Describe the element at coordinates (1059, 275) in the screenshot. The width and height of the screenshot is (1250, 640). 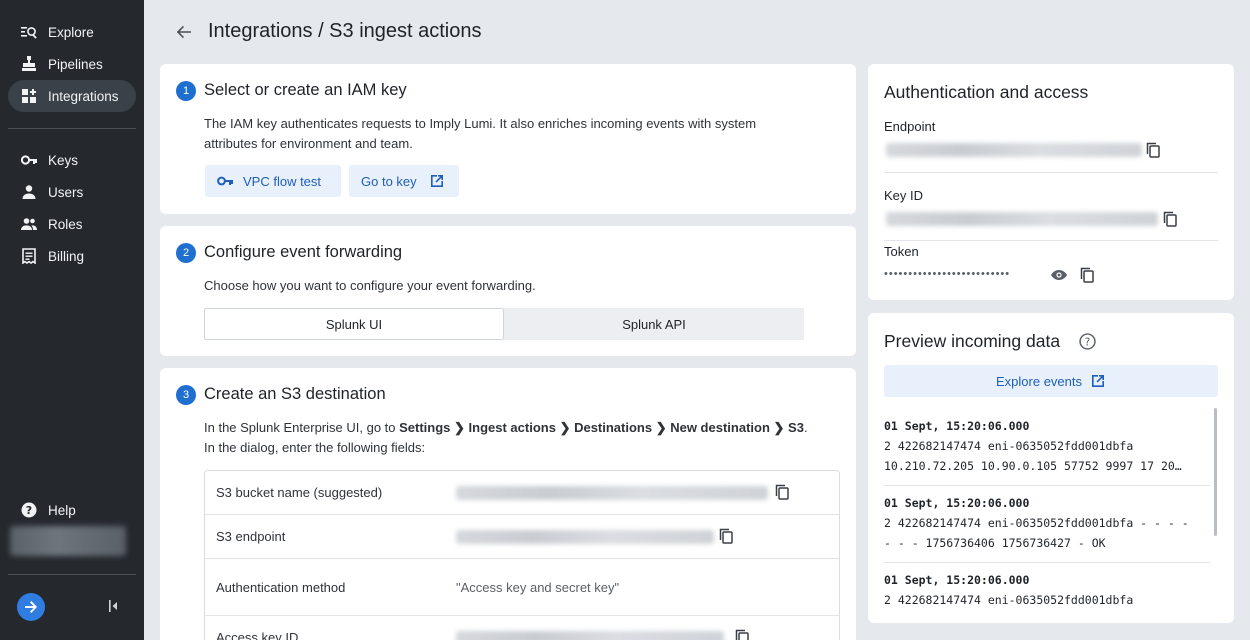
I see `eye-icon` at that location.